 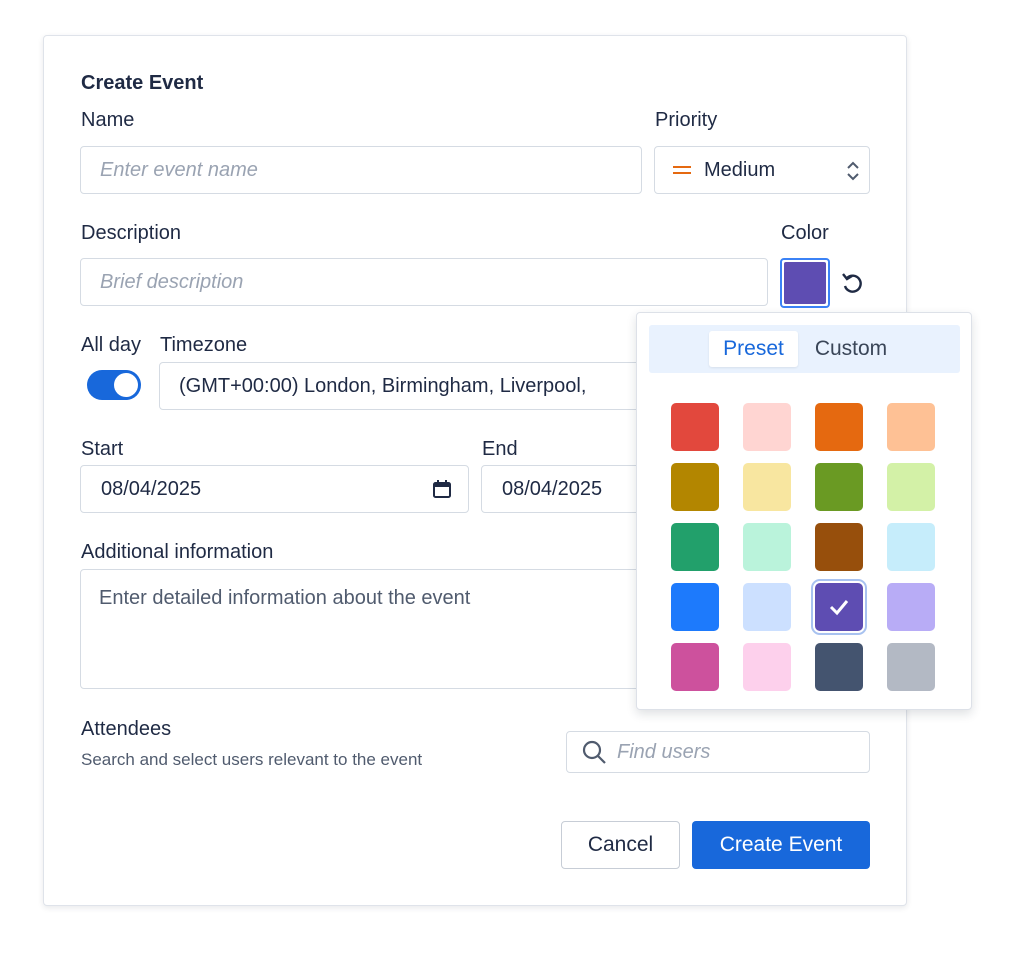 What do you see at coordinates (361, 170) in the screenshot?
I see `event-name-input` at bounding box center [361, 170].